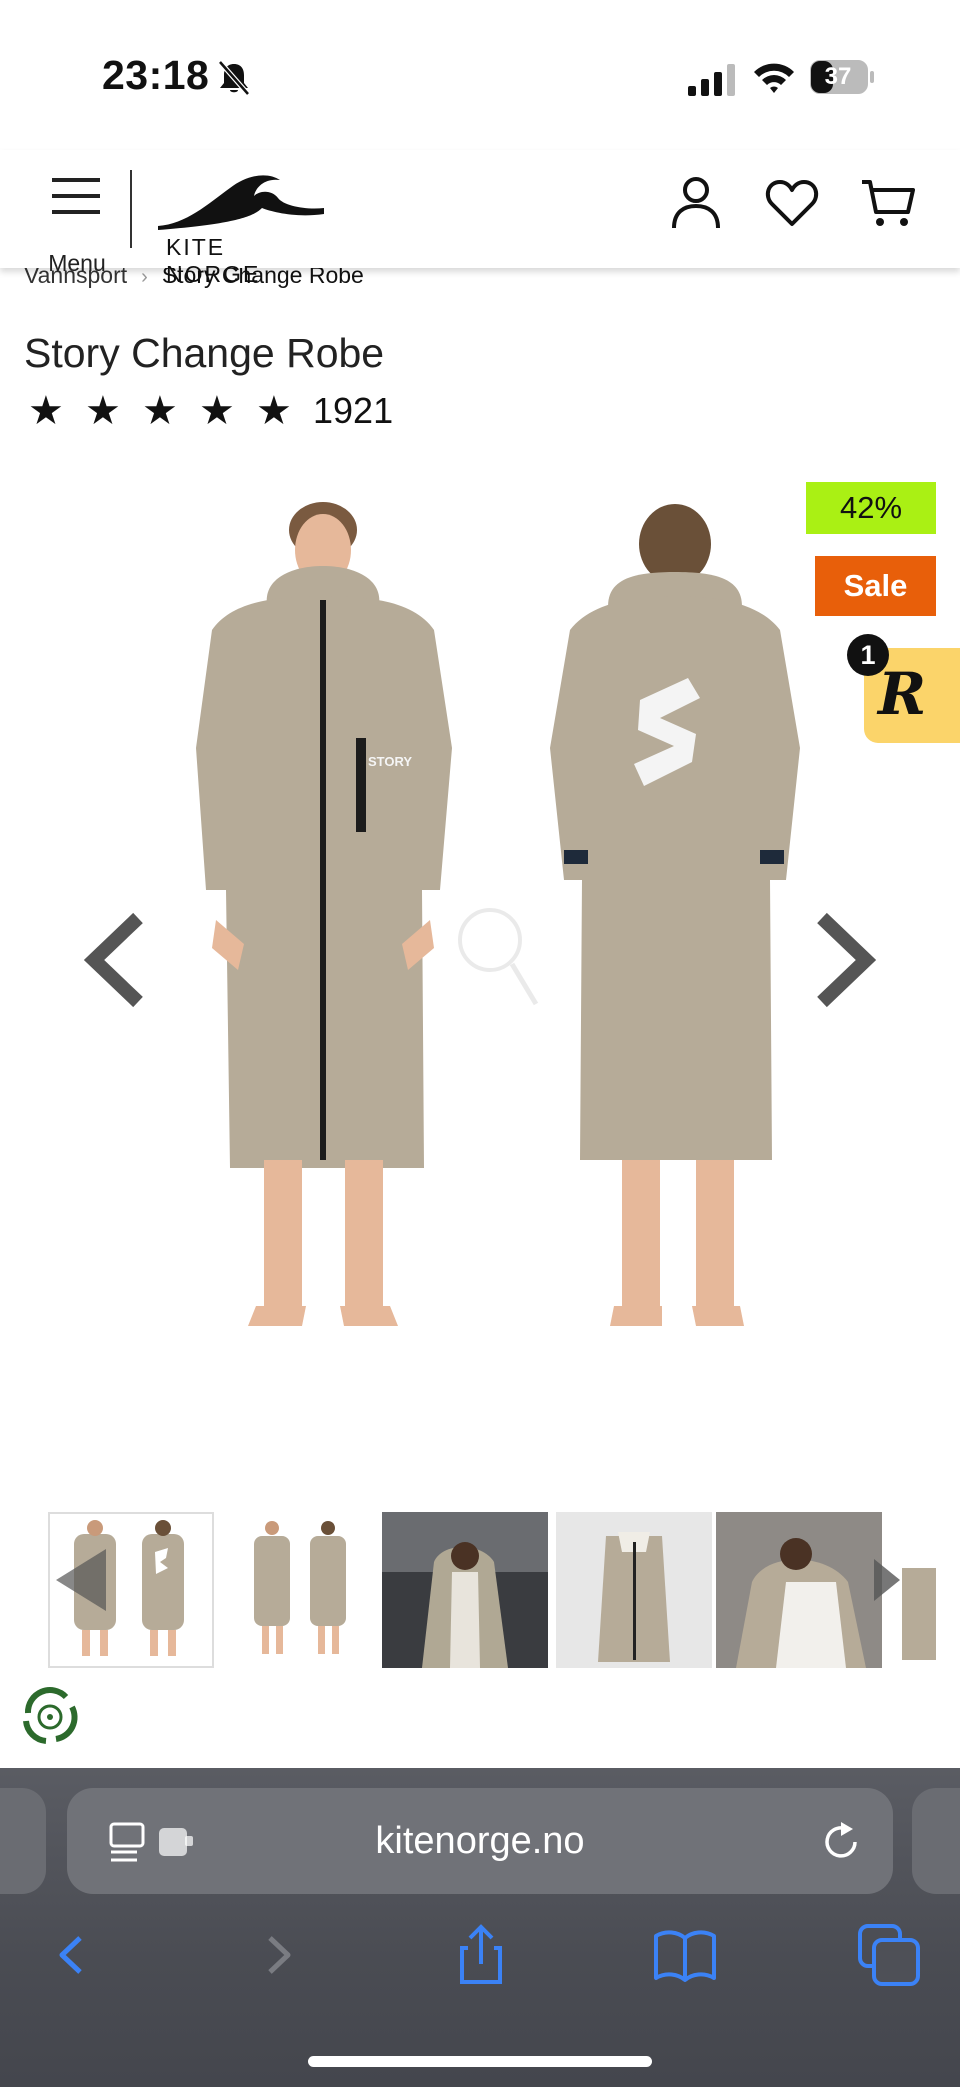 This screenshot has height=2087, width=960. I want to click on status-time: 23:18, so click(156, 75).